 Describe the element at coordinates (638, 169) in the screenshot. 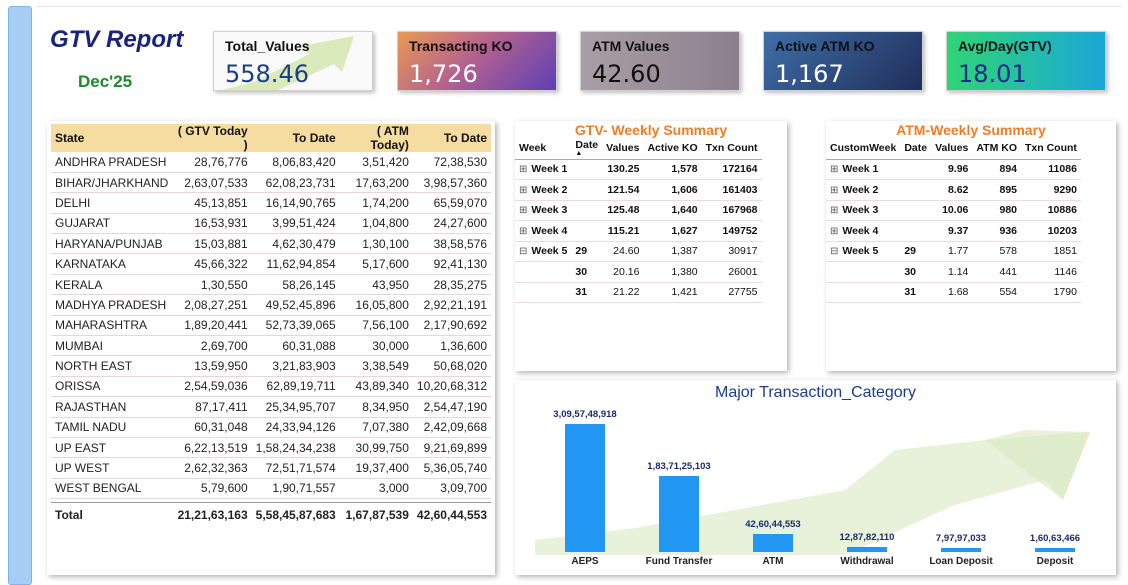

I see `week-row: ⊞ Week 1 130.25 1,578 172164` at that location.